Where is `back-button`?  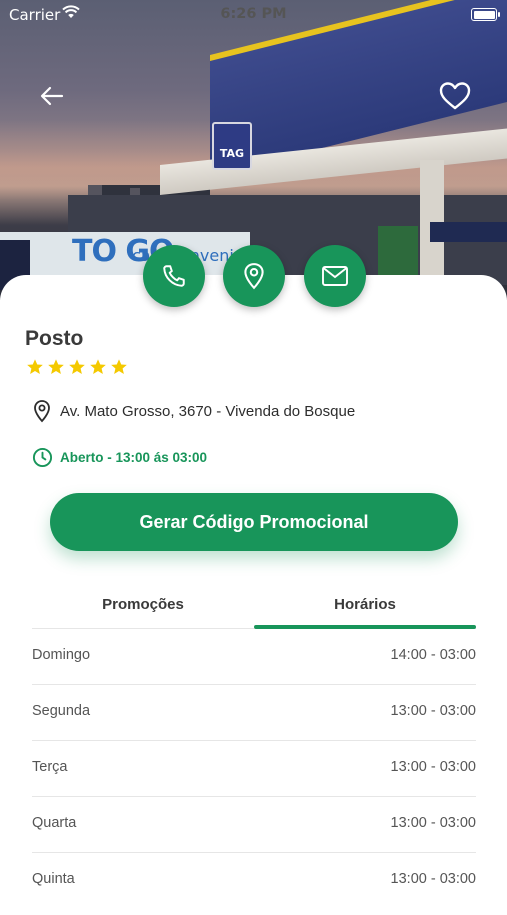 back-button is located at coordinates (52, 96).